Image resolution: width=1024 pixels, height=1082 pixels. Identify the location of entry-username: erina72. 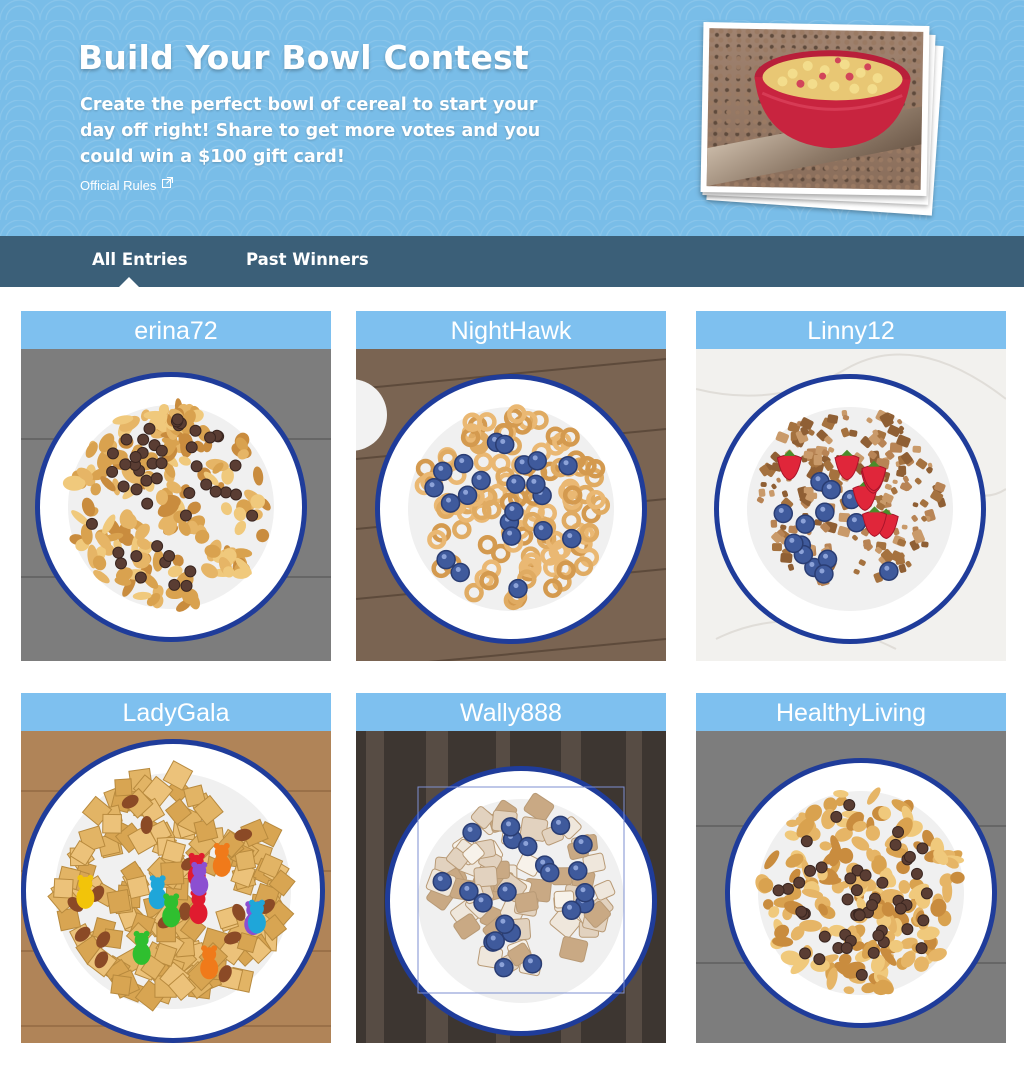
(176, 330).